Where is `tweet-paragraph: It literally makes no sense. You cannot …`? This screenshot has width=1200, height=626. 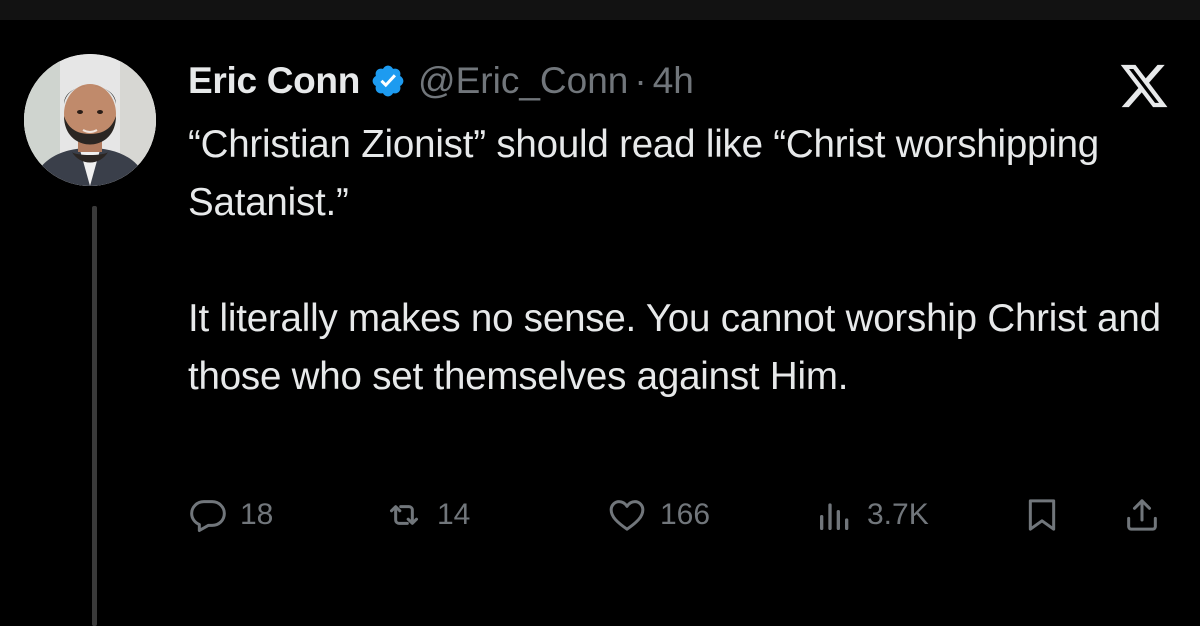 tweet-paragraph: It literally makes no sense. You cannot … is located at coordinates (674, 347).